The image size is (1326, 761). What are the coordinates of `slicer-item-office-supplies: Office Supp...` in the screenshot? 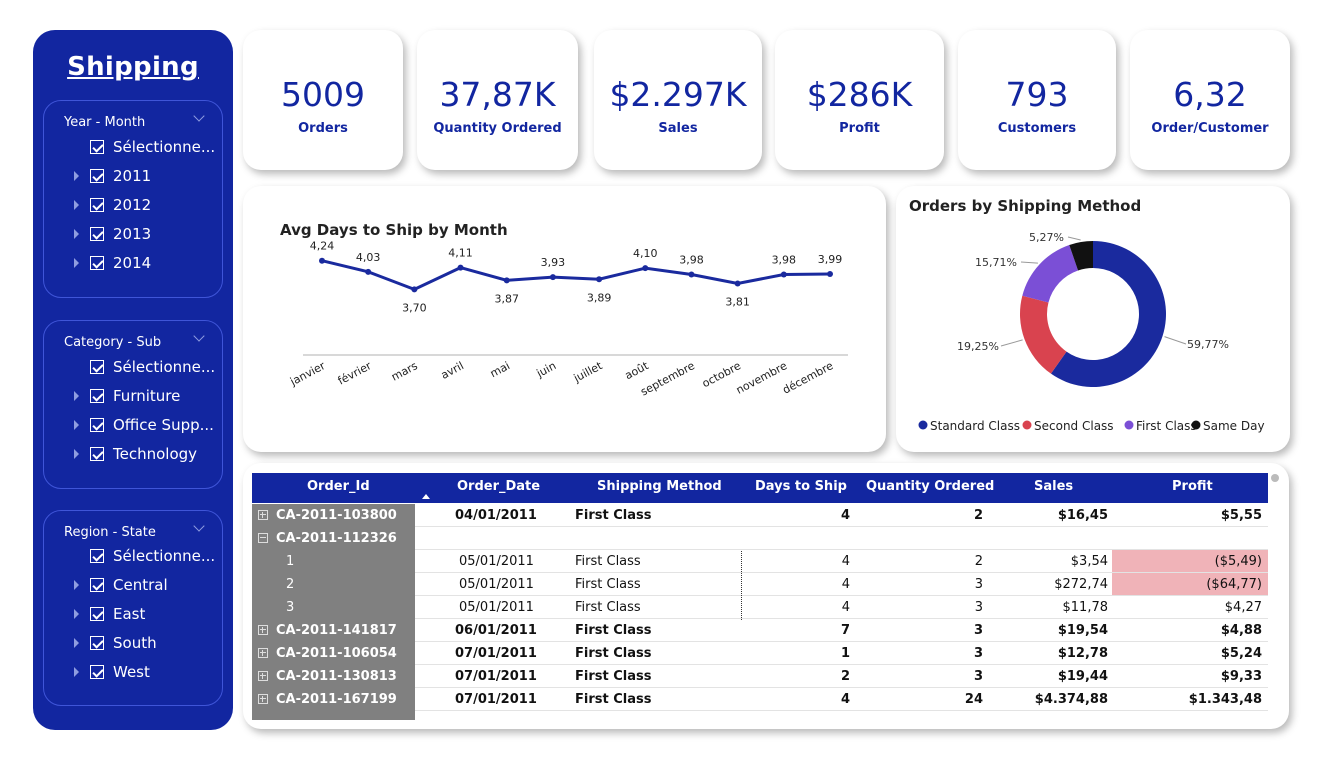 It's located at (134, 426).